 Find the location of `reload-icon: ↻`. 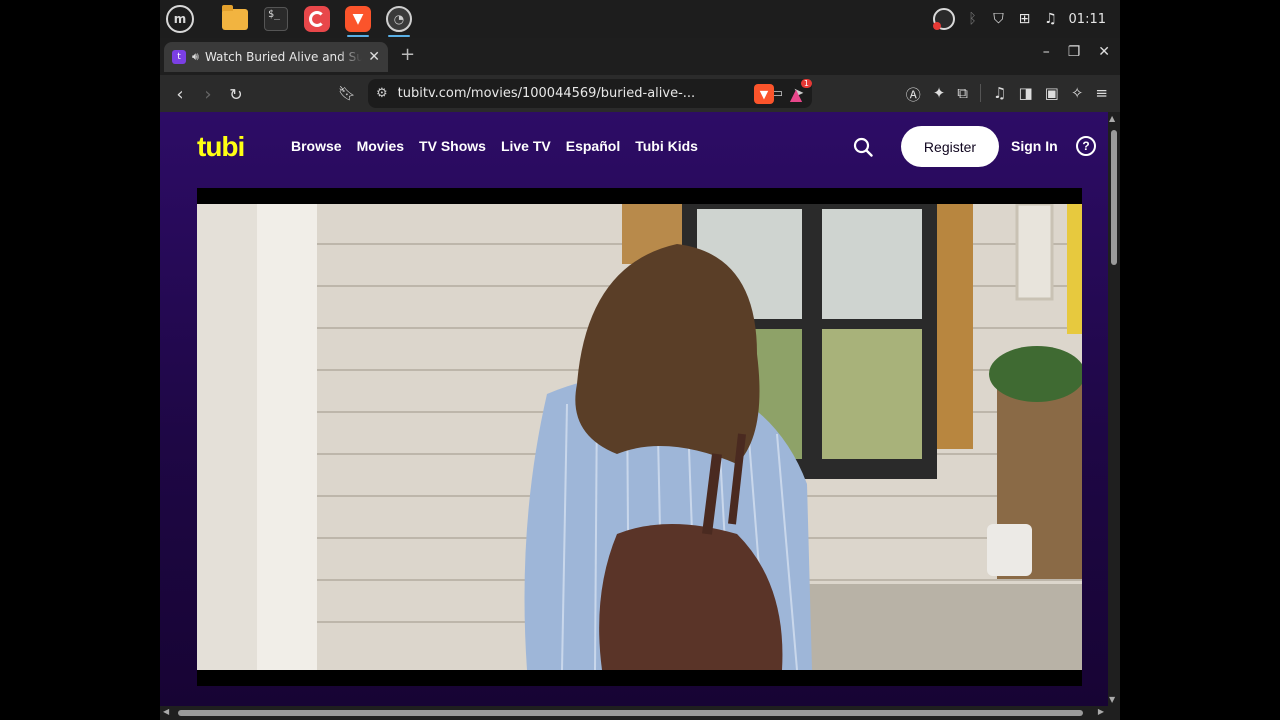

reload-icon: ↻ is located at coordinates (236, 94).